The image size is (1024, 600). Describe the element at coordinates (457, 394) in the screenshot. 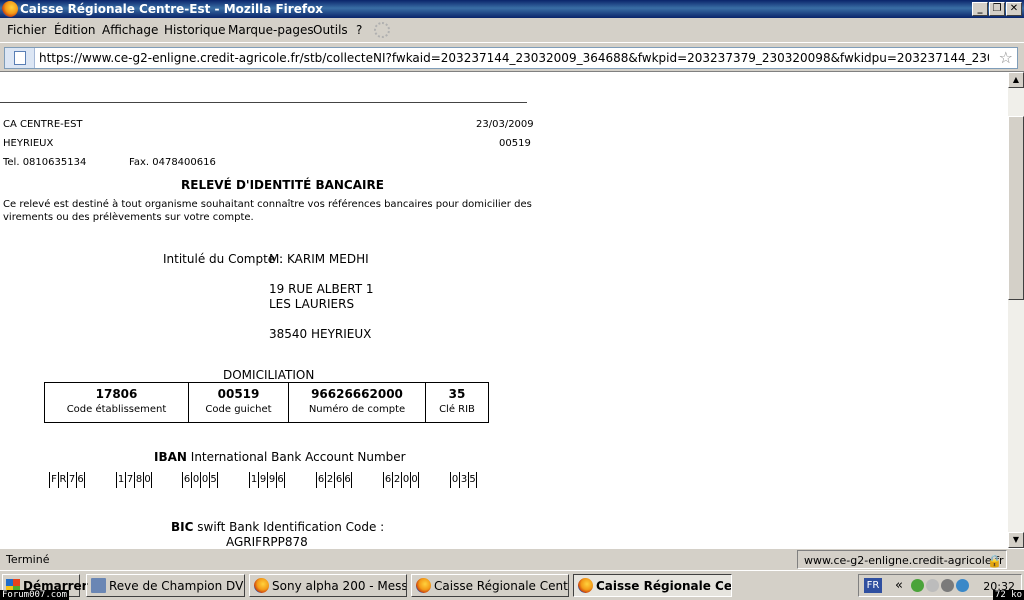

I see `rib-value: 35` at that location.